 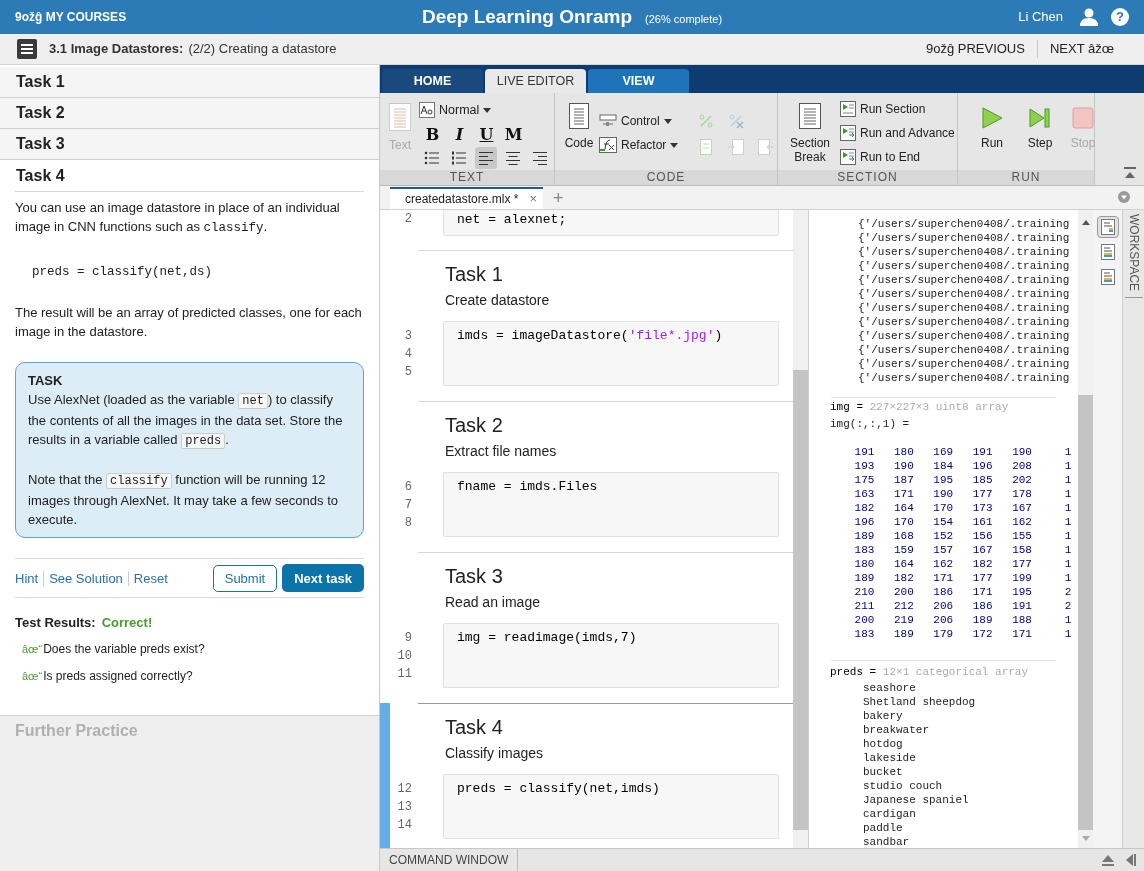 What do you see at coordinates (27, 49) in the screenshot?
I see `menu-icon` at bounding box center [27, 49].